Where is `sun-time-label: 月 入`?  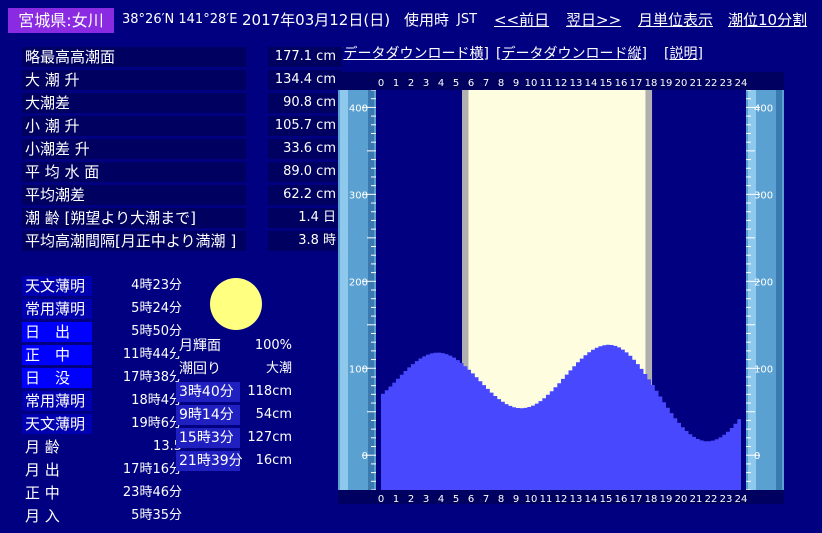 sun-time-label: 月 入 is located at coordinates (57, 516).